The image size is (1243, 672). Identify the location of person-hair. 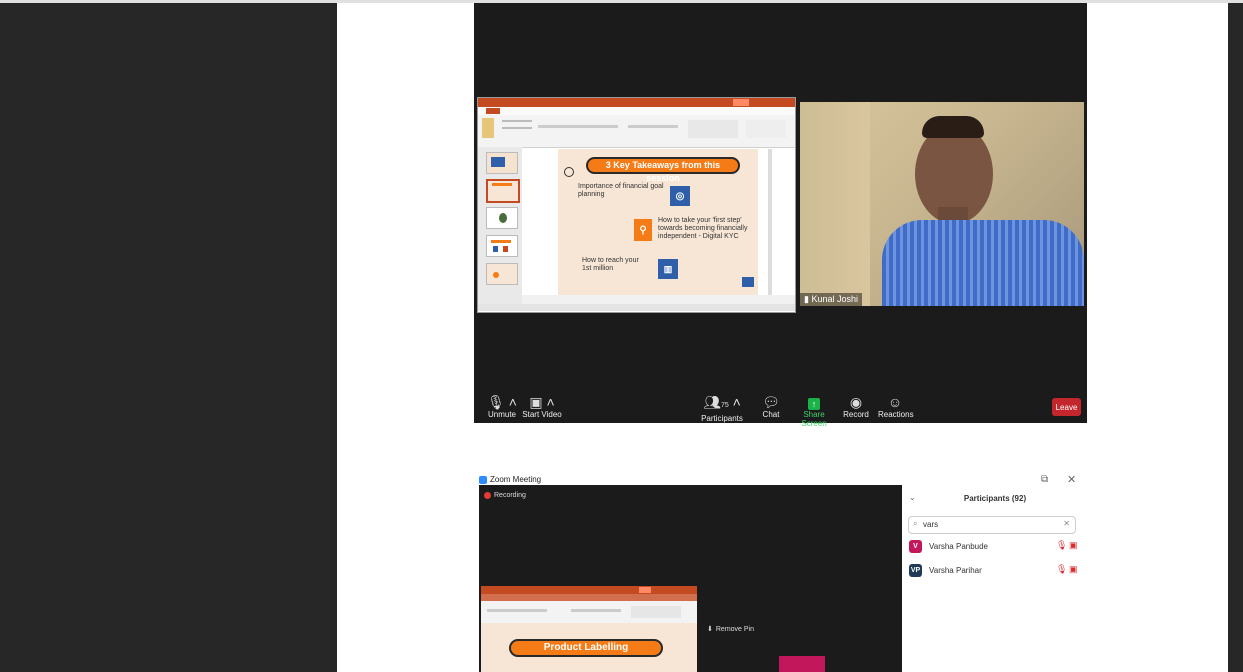
(953, 127).